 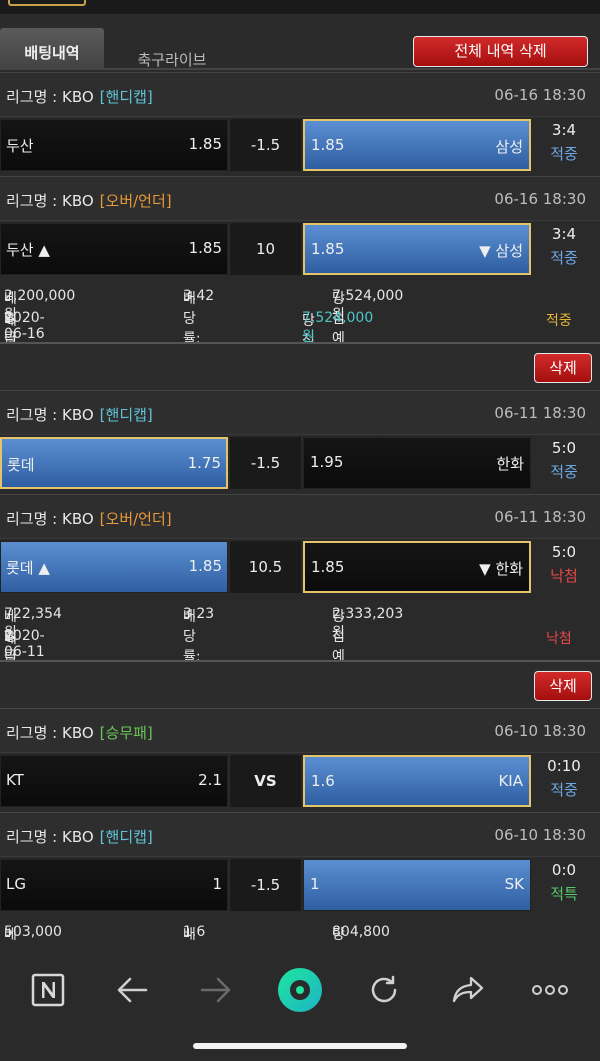 I want to click on away-team: KIA, so click(x=510, y=781).